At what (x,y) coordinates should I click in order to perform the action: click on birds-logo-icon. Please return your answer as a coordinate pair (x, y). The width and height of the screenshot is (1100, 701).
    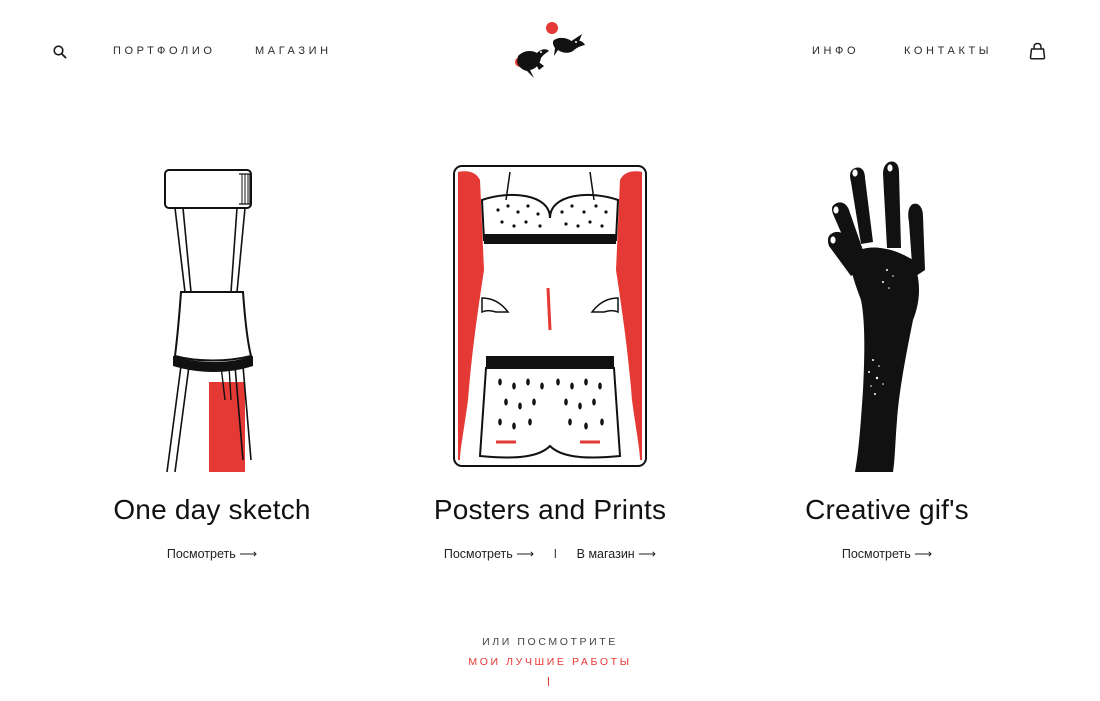
    Looking at the image, I should click on (551, 51).